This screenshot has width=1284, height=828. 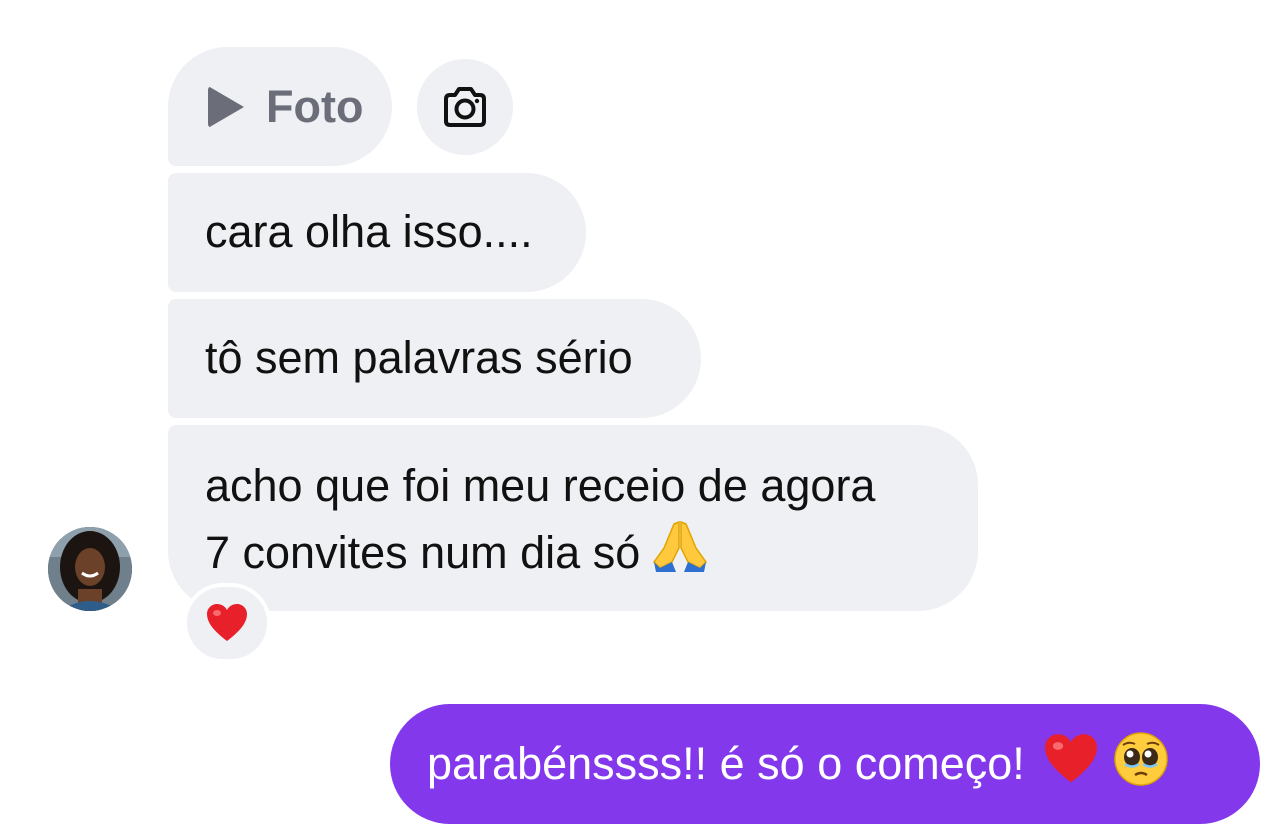 I want to click on message-text-line-wrap: 7 convites num dia só, so click(x=591, y=550).